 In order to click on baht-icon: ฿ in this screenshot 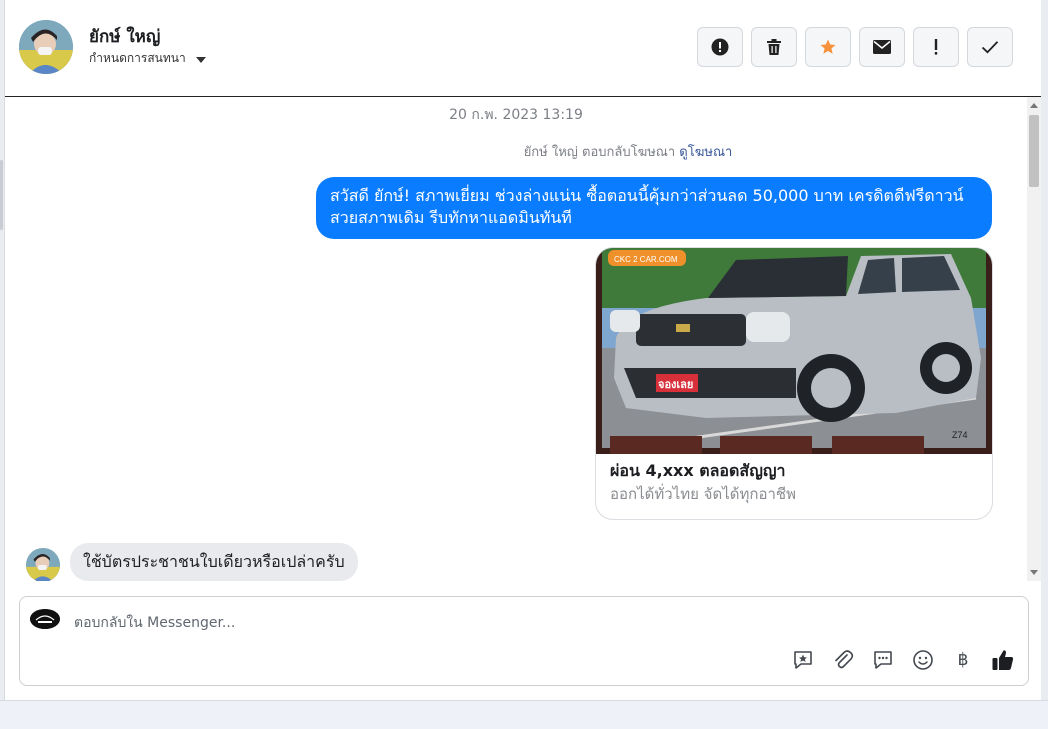, I will do `click(963, 660)`.